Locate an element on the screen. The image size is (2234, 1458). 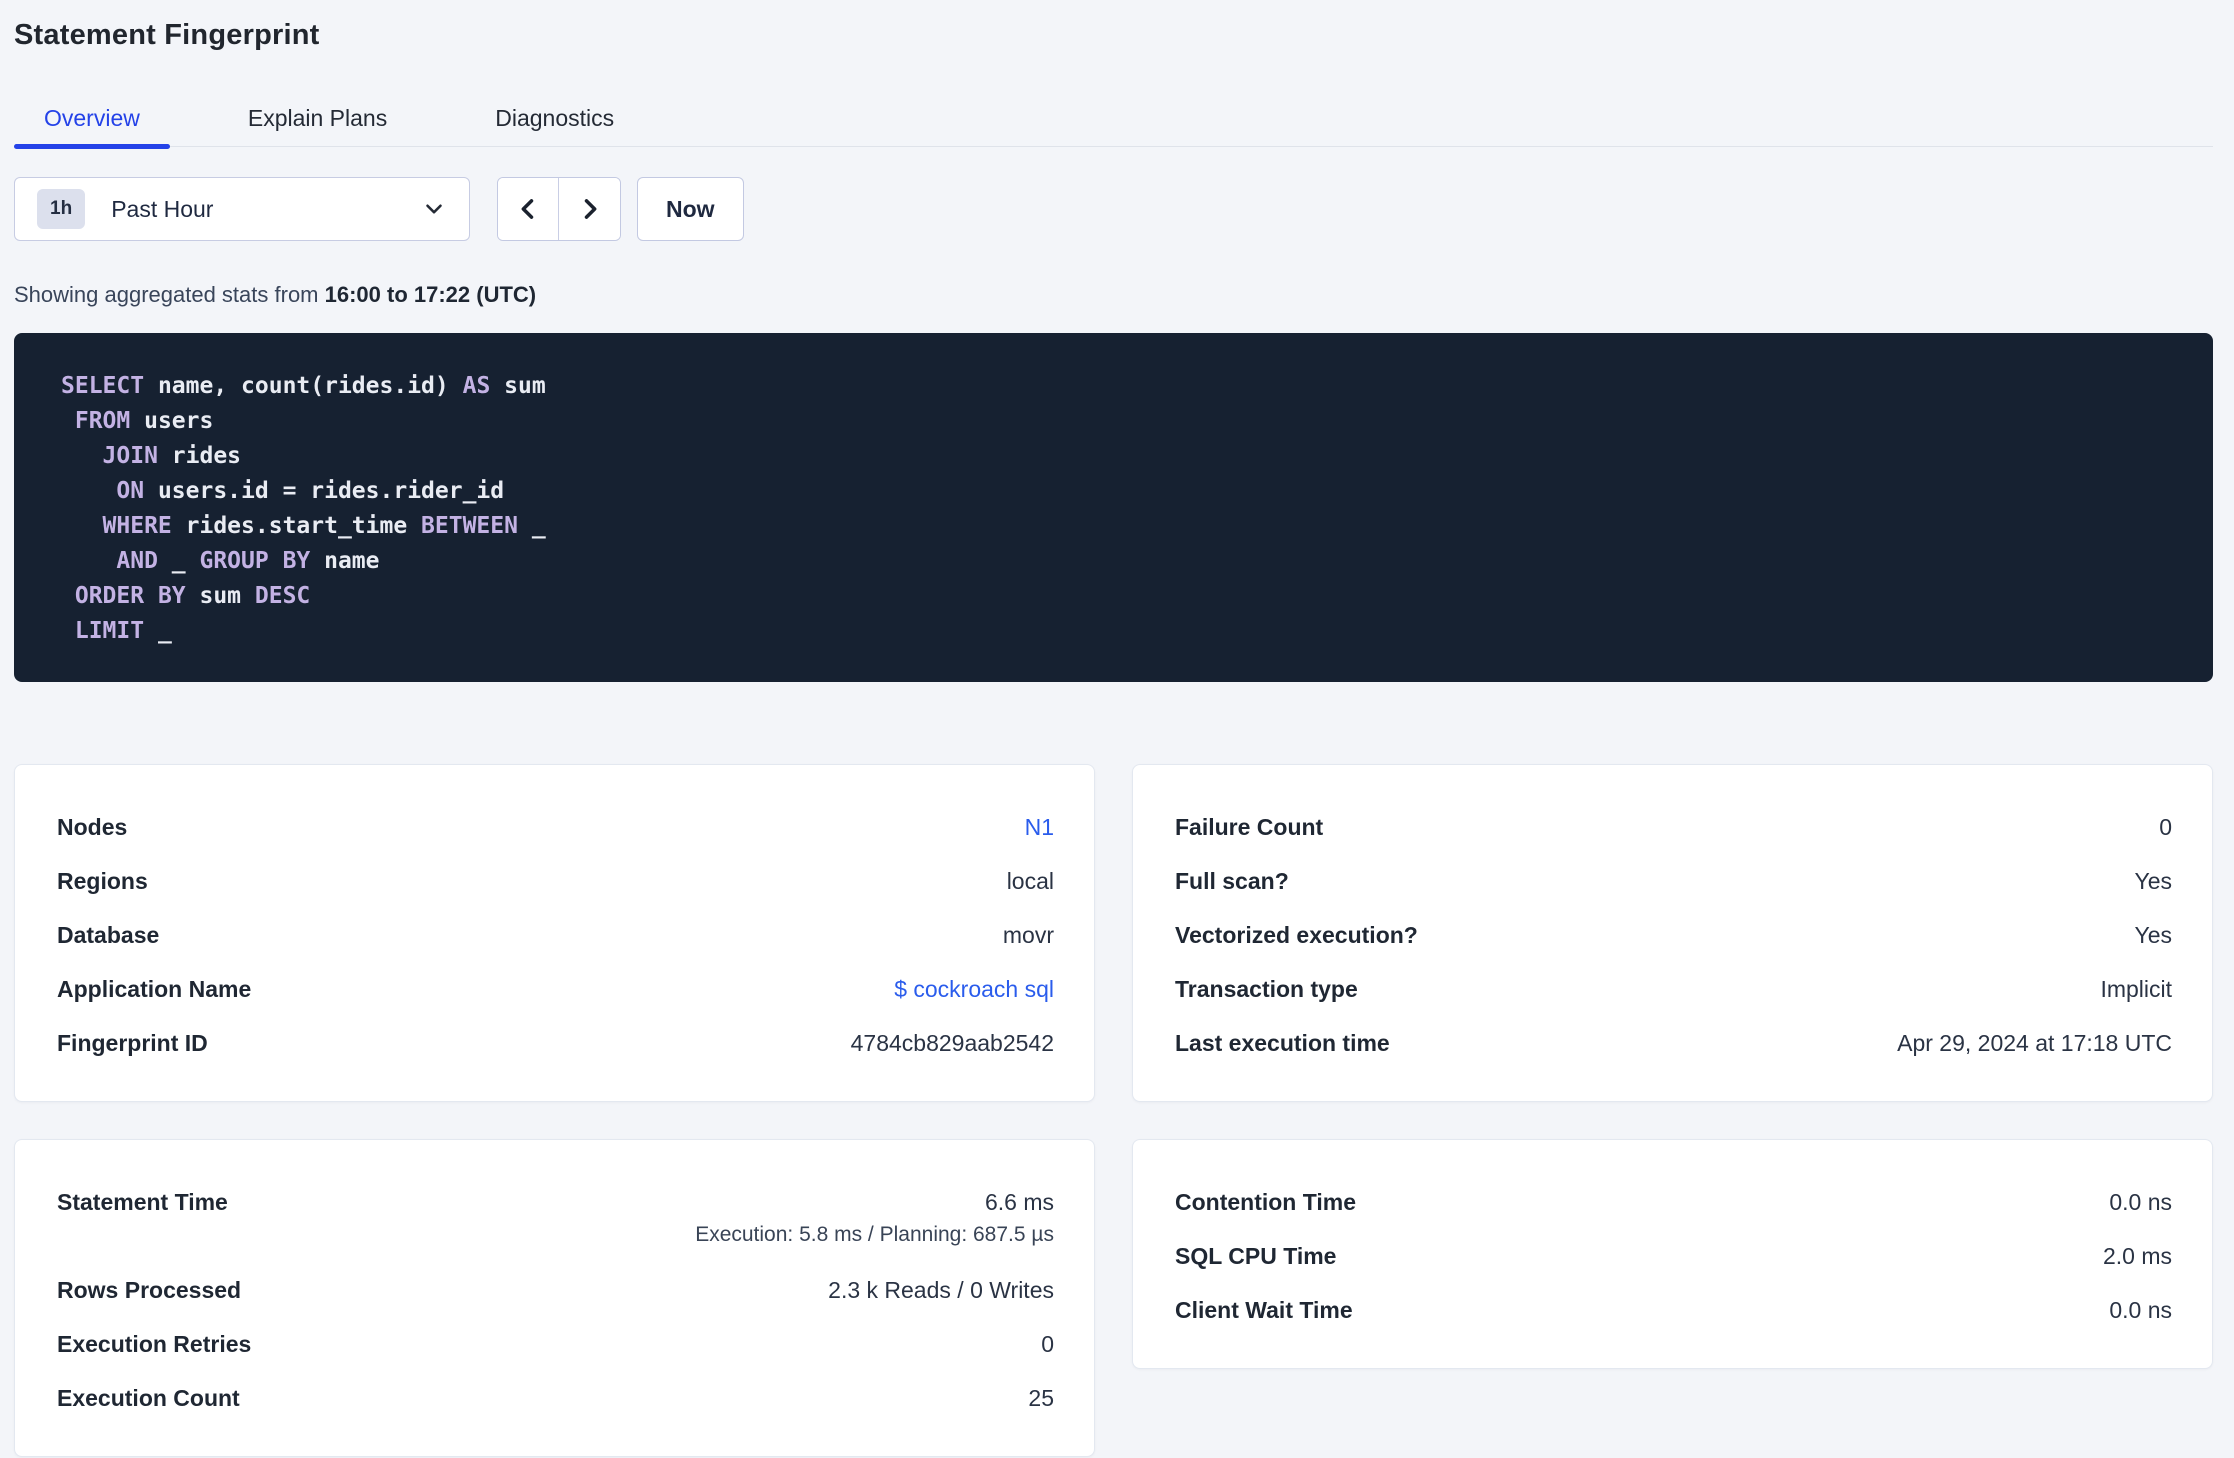
page-title: Statement Fingerprint is located at coordinates (167, 35).